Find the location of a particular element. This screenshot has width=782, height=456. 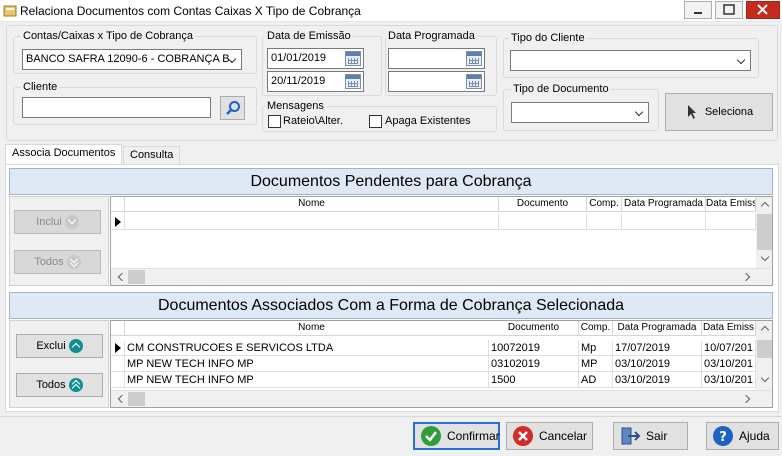

maximize-button is located at coordinates (729, 10).